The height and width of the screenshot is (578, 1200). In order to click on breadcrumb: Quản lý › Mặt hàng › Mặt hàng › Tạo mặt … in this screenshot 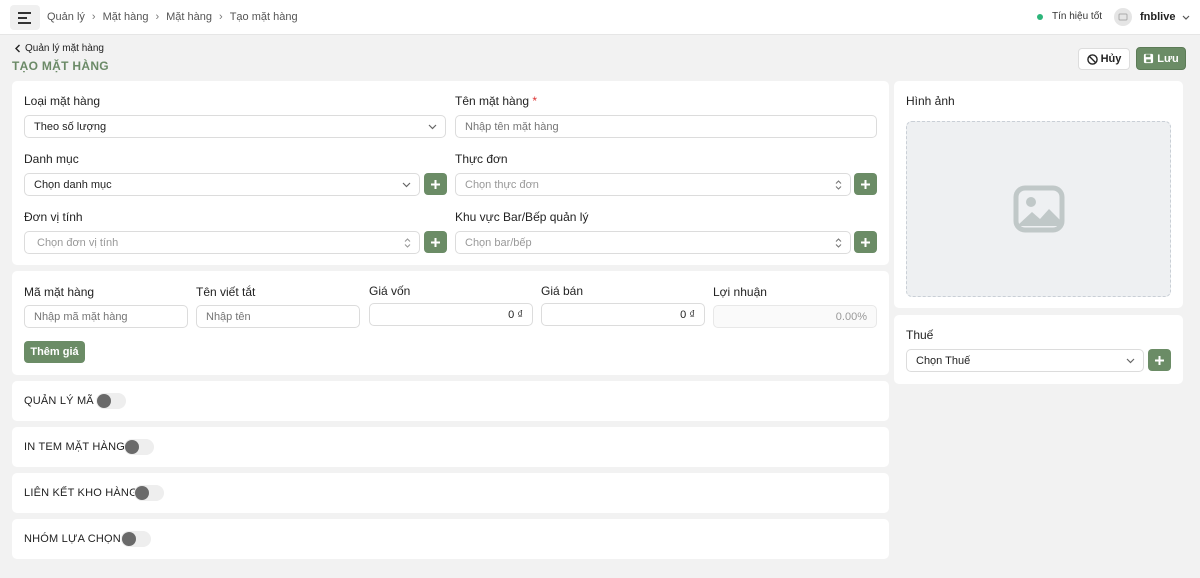, I will do `click(172, 17)`.